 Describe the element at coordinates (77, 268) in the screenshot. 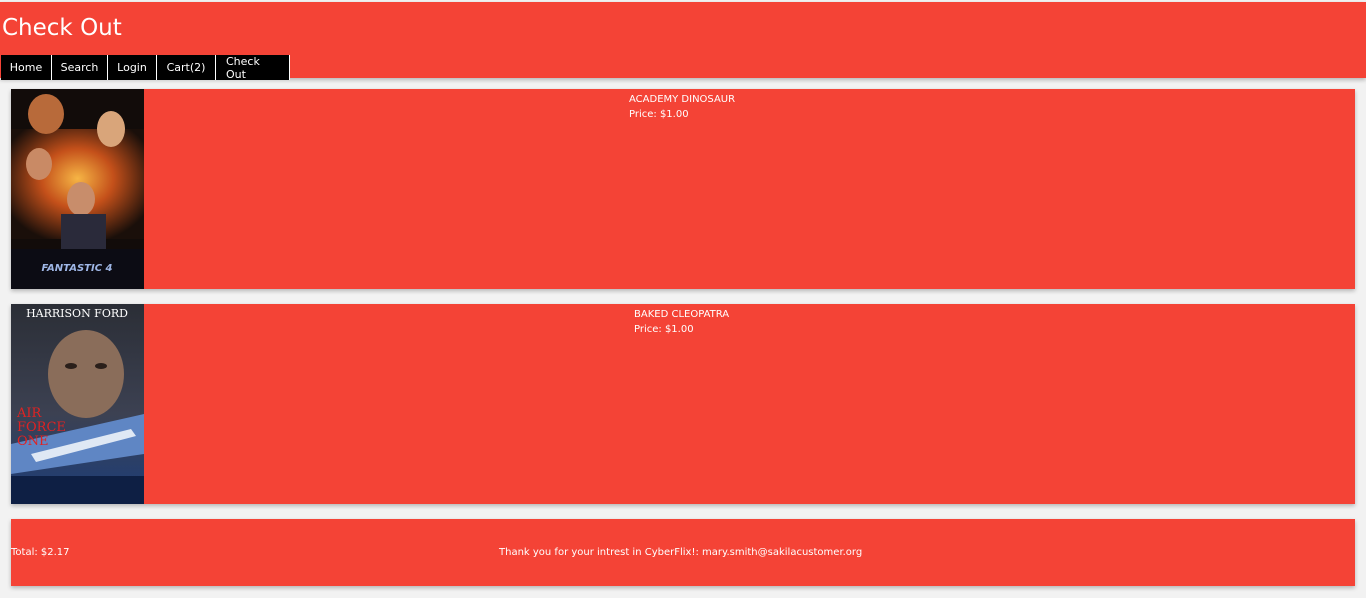

I see `poster-title-text: FANTASTIC 4` at that location.